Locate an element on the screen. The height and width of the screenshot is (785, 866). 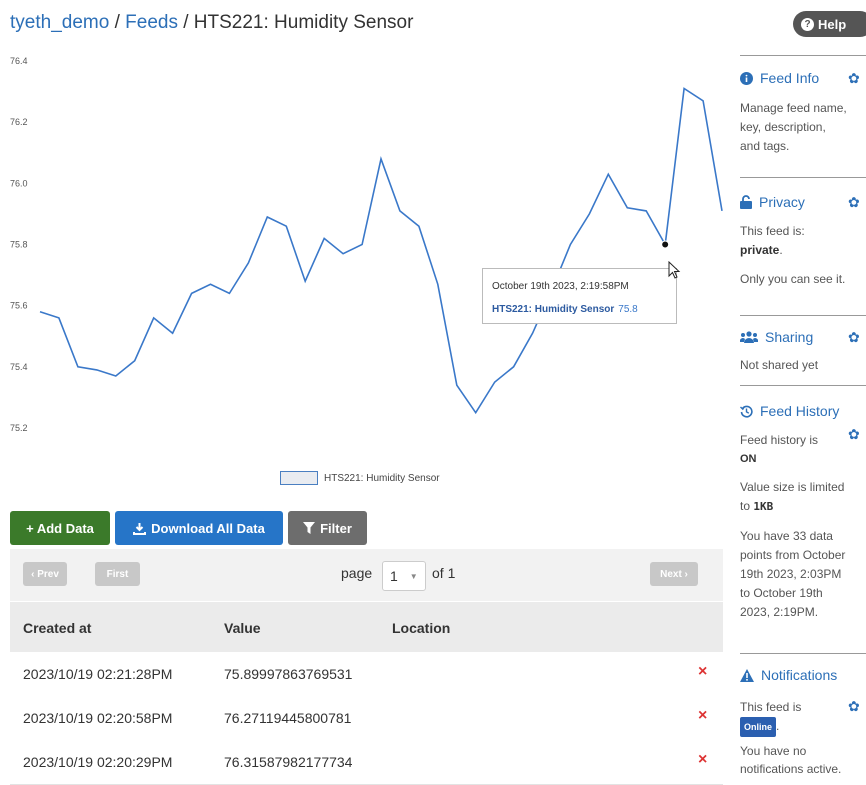
legend-swatch is located at coordinates (299, 478).